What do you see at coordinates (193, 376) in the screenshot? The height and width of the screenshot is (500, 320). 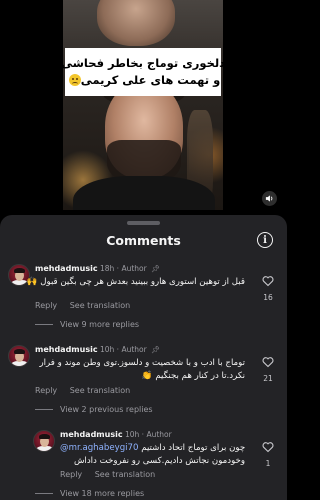 I see `comment-text-line-2: نکرد.تا در کنار هم بجنگیم 👏` at bounding box center [193, 376].